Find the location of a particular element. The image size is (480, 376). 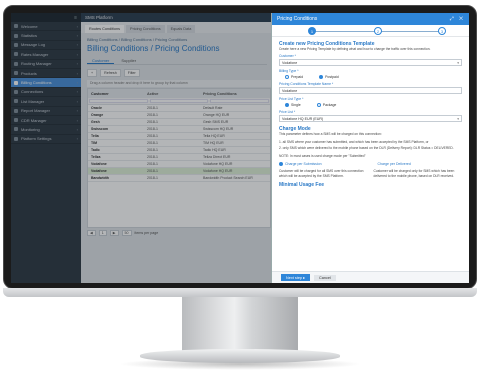

minimal-usage-fee-title: Minimal Usage Fee is located at coordinates (302, 185).